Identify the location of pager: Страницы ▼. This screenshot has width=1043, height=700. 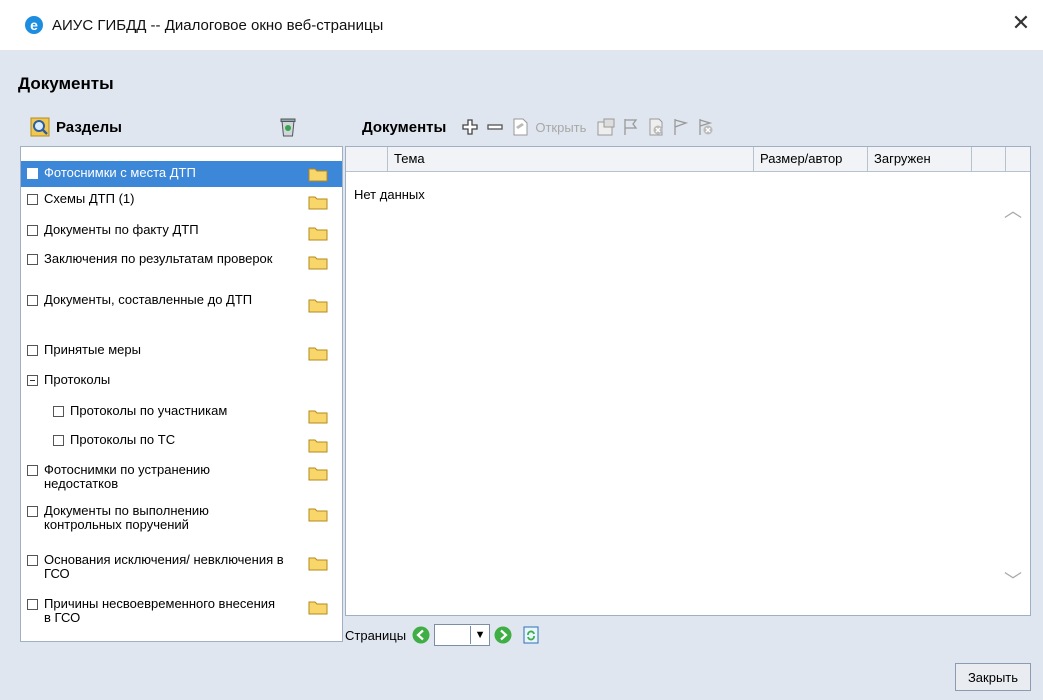
(442, 635).